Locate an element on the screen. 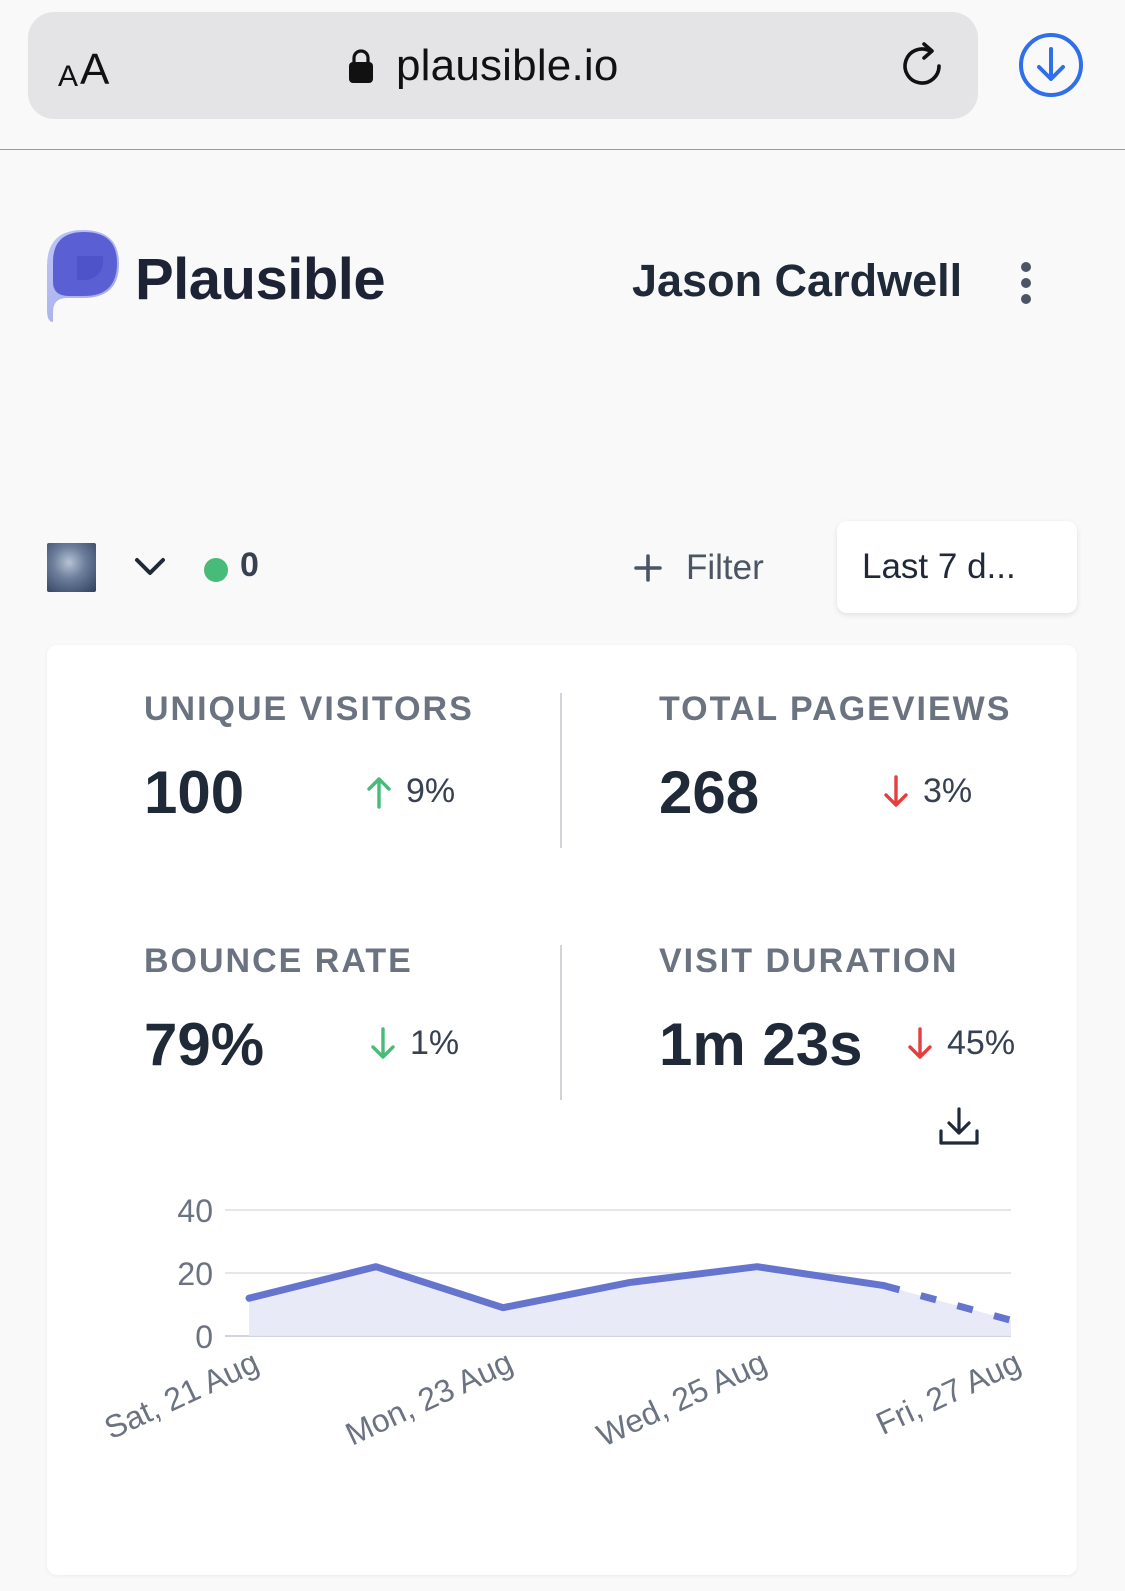 The width and height of the screenshot is (1125, 1591). stat-change: 3% is located at coordinates (927, 791).